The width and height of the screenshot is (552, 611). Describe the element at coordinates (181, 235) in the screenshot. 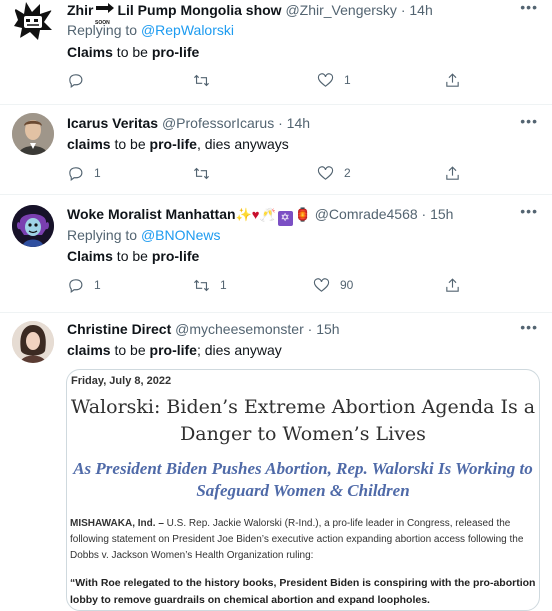

I see `reply-target-link: @BNONews` at that location.